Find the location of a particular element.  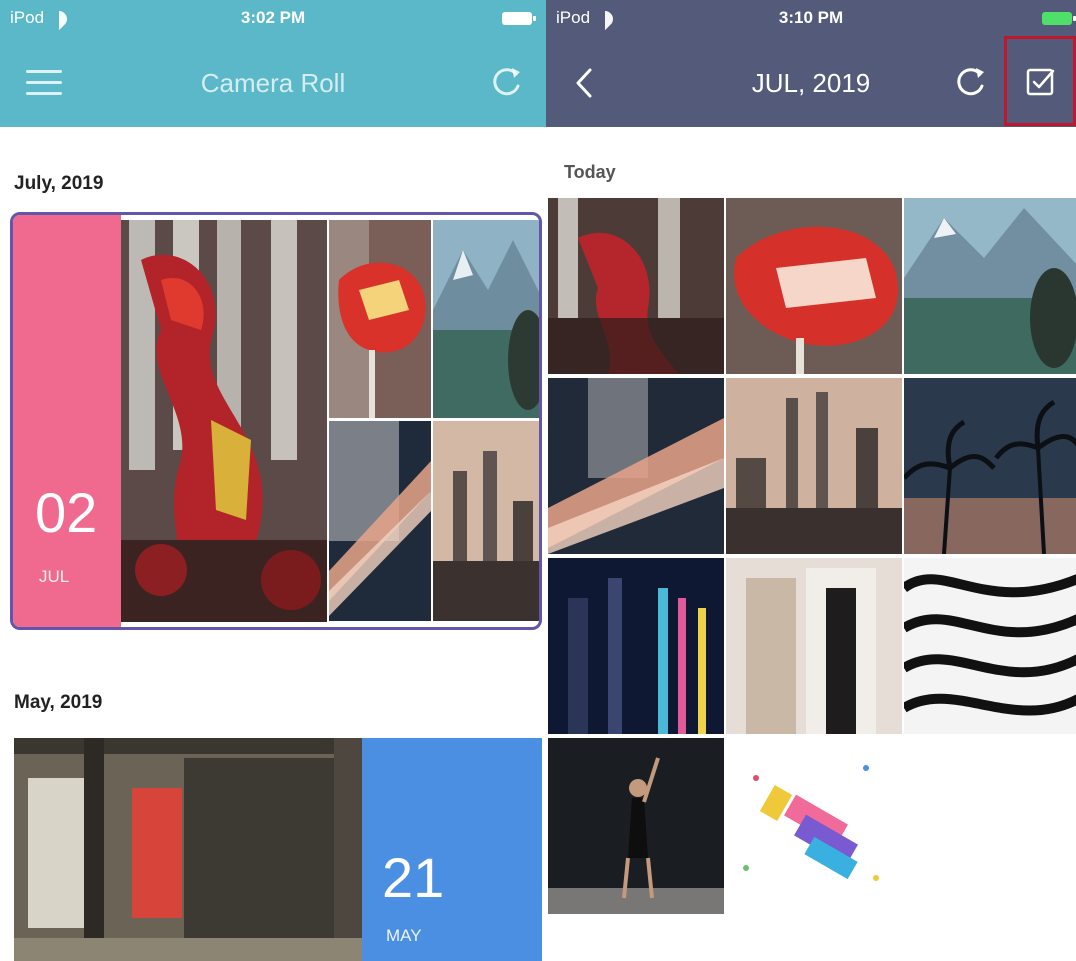

header-bar: iPod 3:02 PM Camera Roll is located at coordinates (273, 63).